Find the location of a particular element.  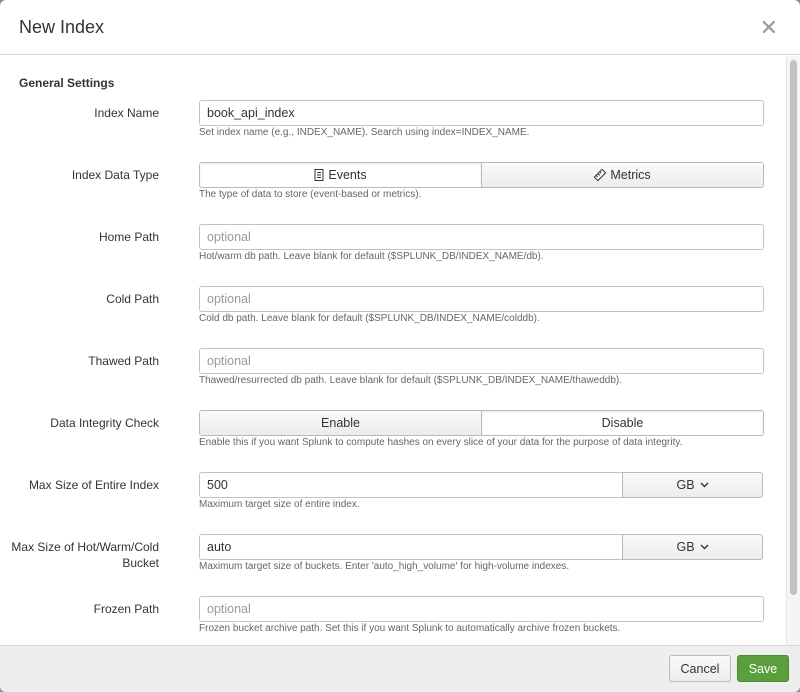

max-size-label: Max Size of Entire Index is located at coordinates (93, 485).